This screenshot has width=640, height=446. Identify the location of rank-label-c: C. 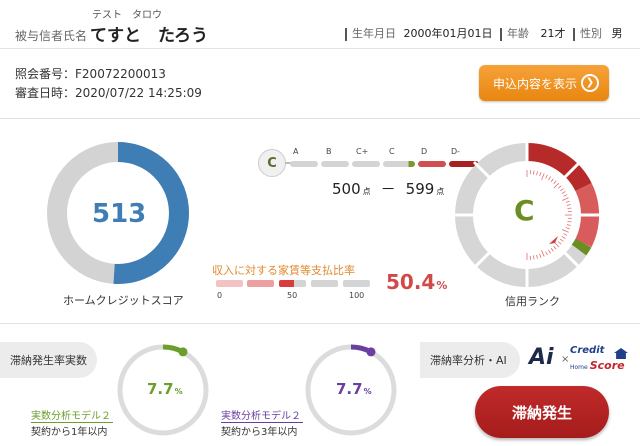
(392, 151).